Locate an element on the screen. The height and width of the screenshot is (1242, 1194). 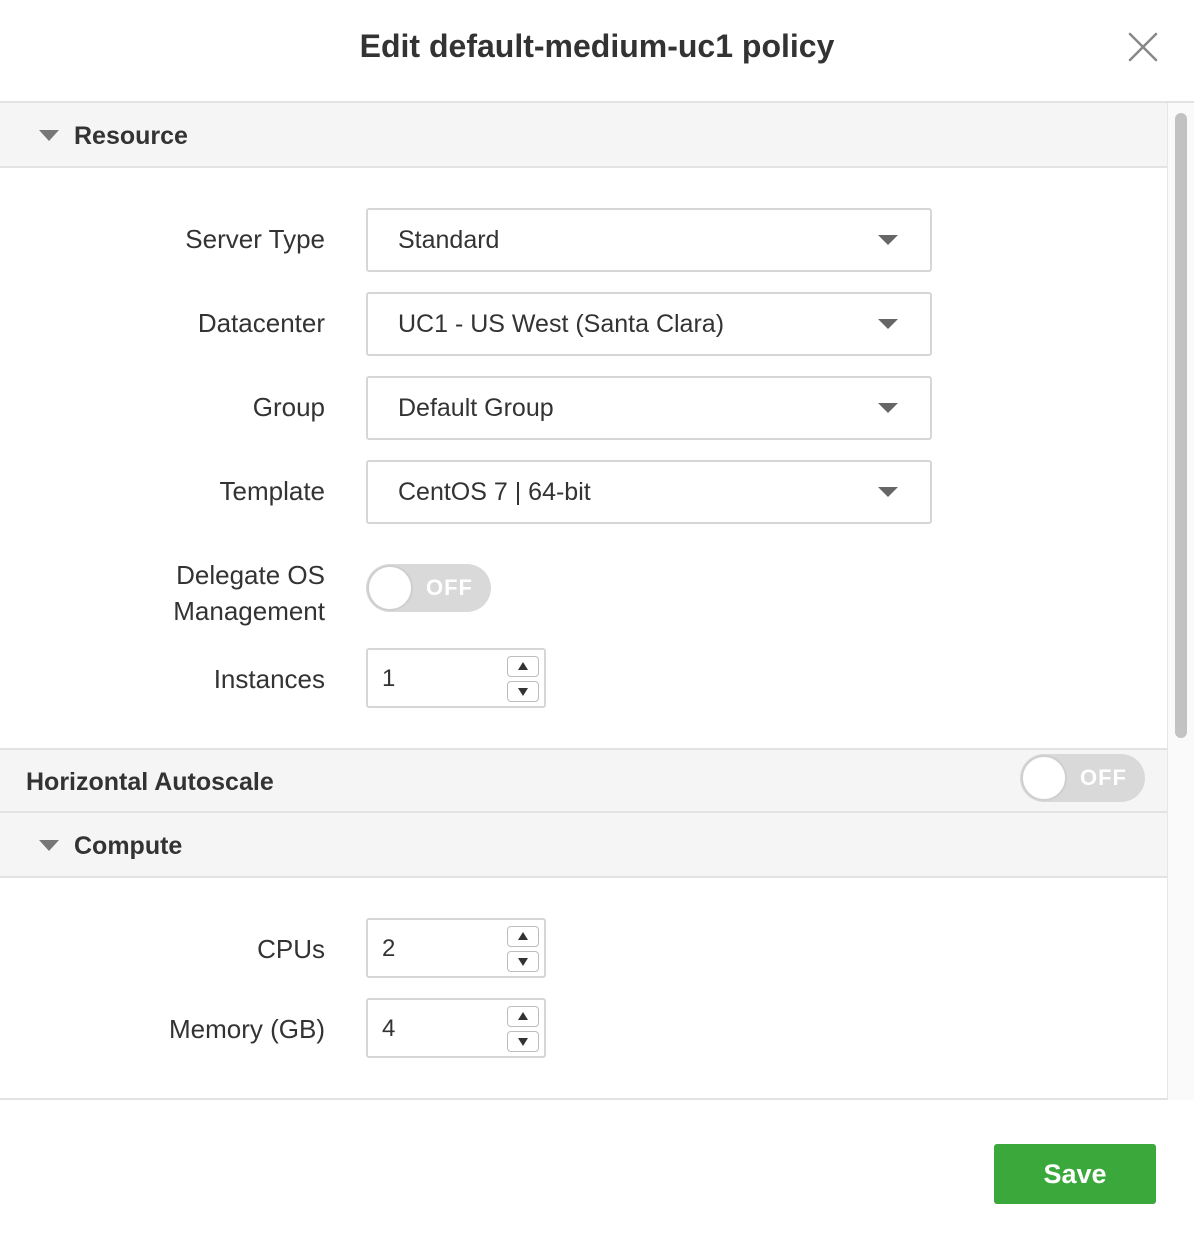
vertical-scrollbar is located at coordinates (1180, 601).